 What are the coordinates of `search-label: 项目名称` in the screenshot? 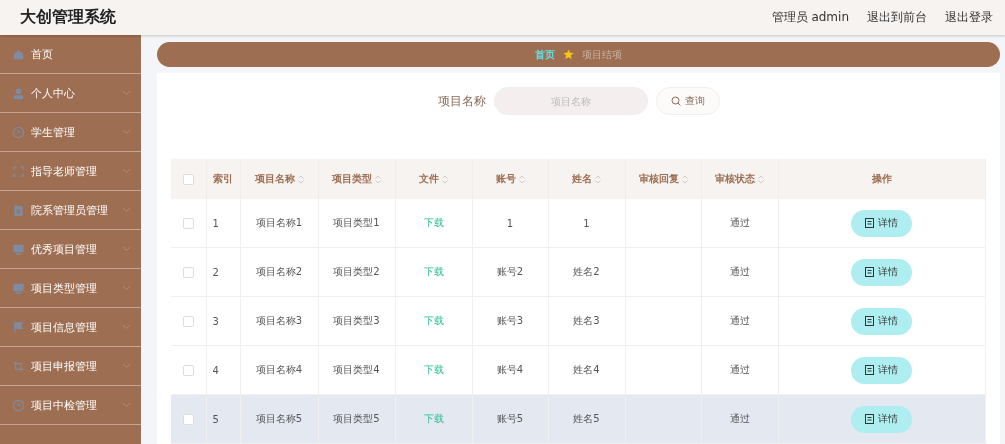 It's located at (461, 101).